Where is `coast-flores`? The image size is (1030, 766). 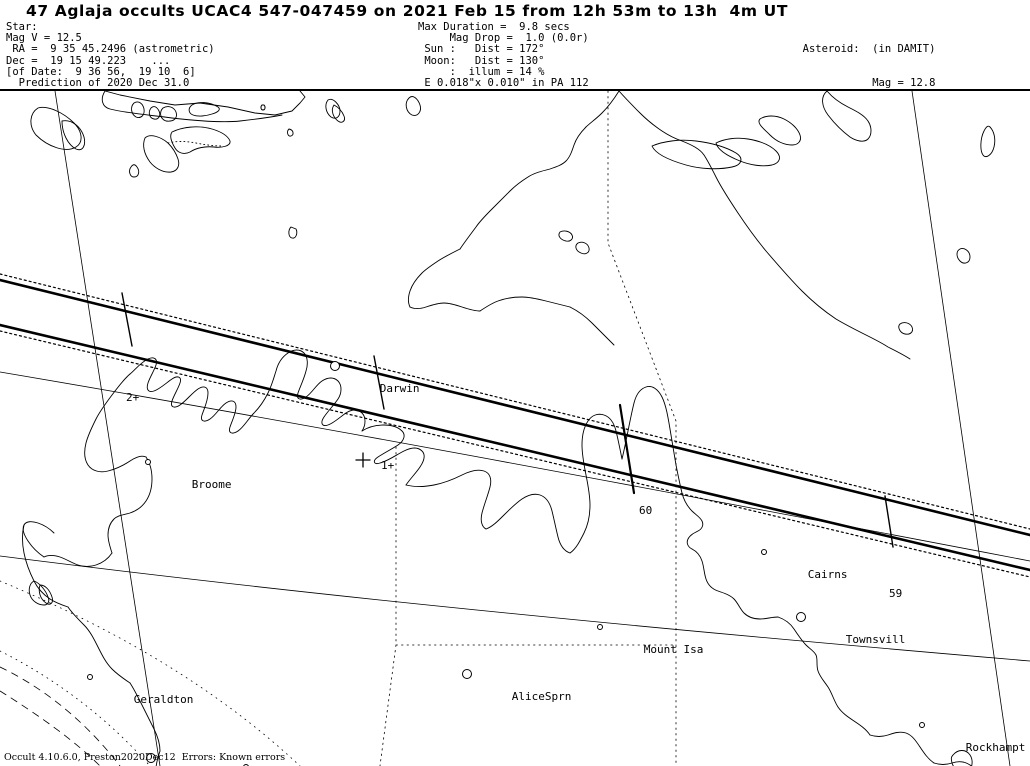
coast-flores is located at coordinates (204, 109).